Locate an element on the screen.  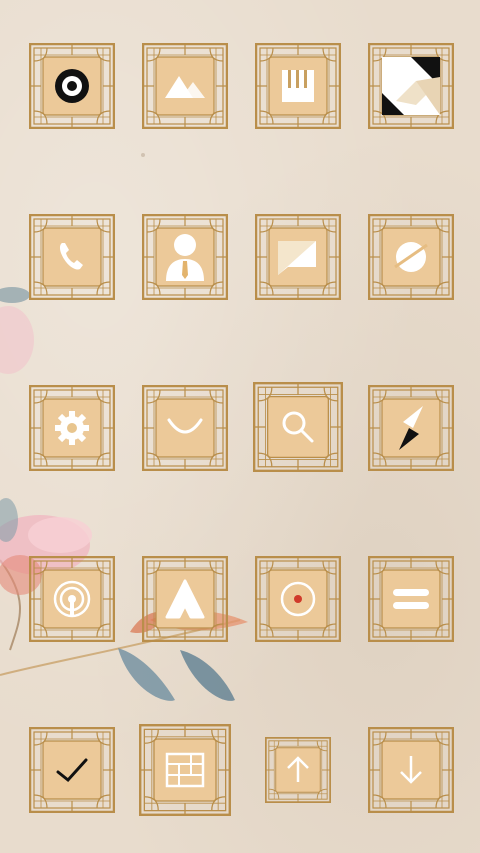
mountains-icon is located at coordinates (185, 86).